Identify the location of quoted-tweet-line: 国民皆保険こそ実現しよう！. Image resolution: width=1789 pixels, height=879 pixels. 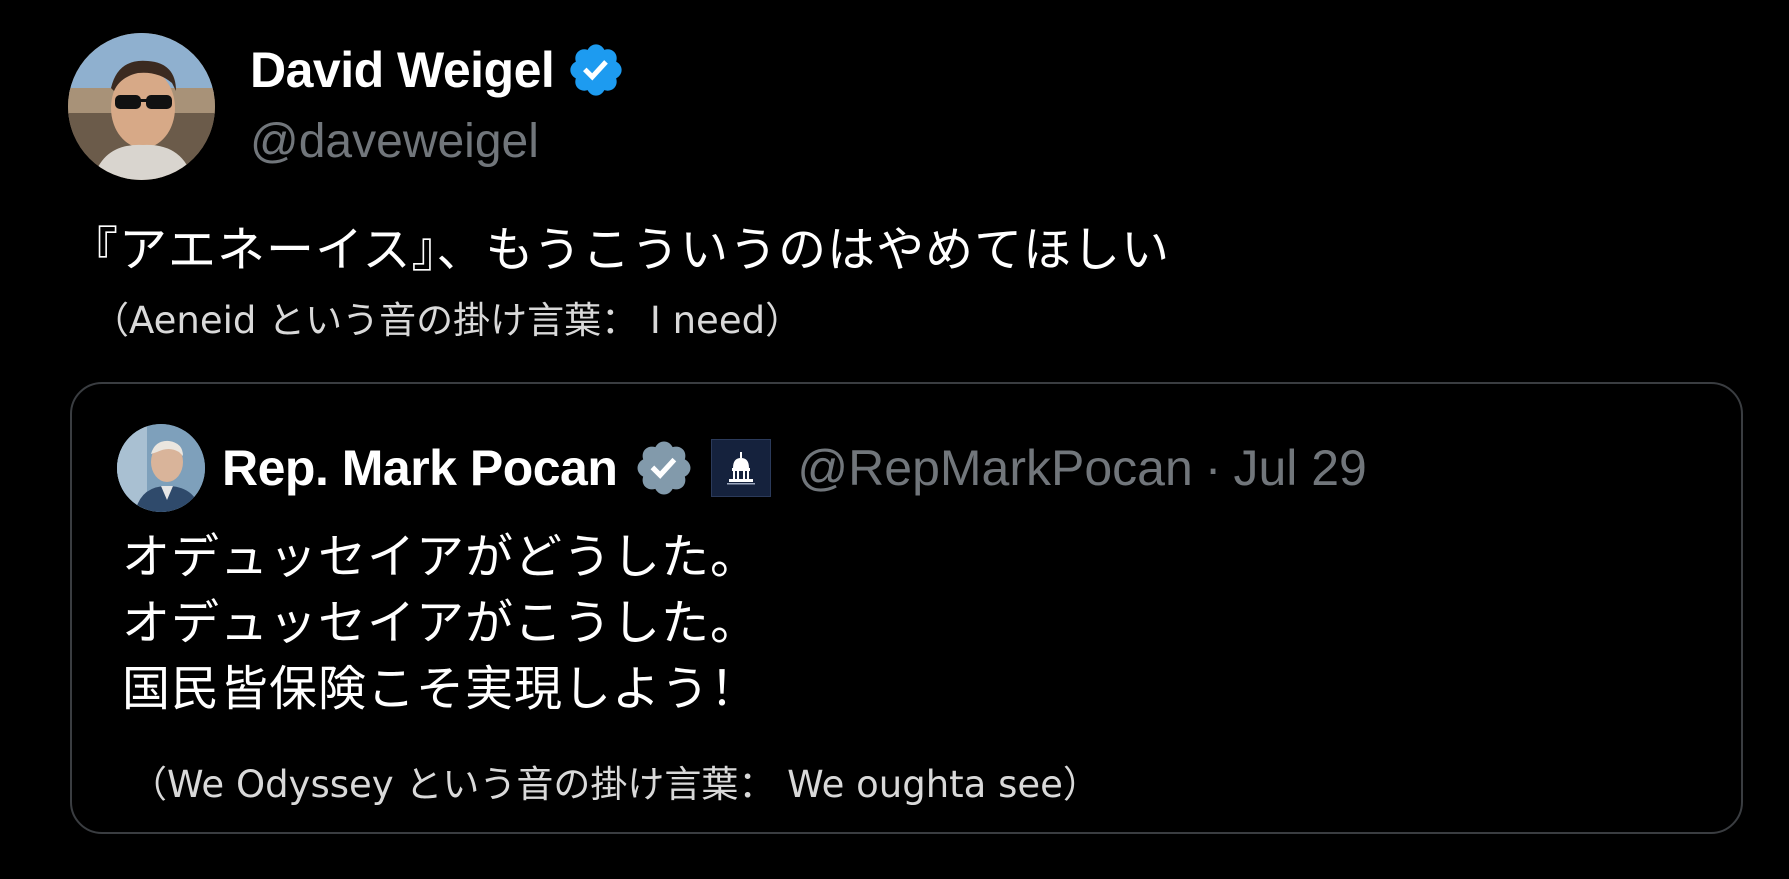
(441, 689).